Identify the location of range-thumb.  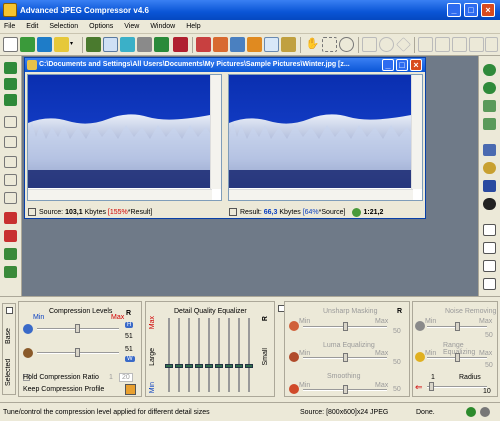
(457, 357).